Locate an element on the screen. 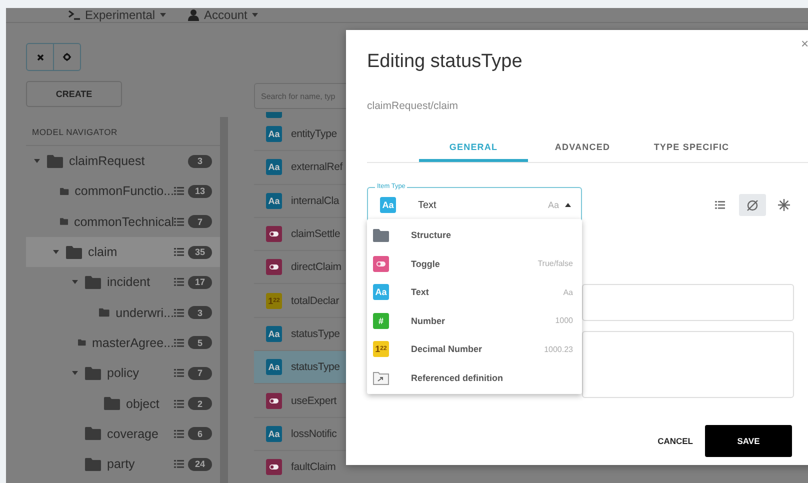 The width and height of the screenshot is (808, 483). attribute-name: internalCla is located at coordinates (315, 200).